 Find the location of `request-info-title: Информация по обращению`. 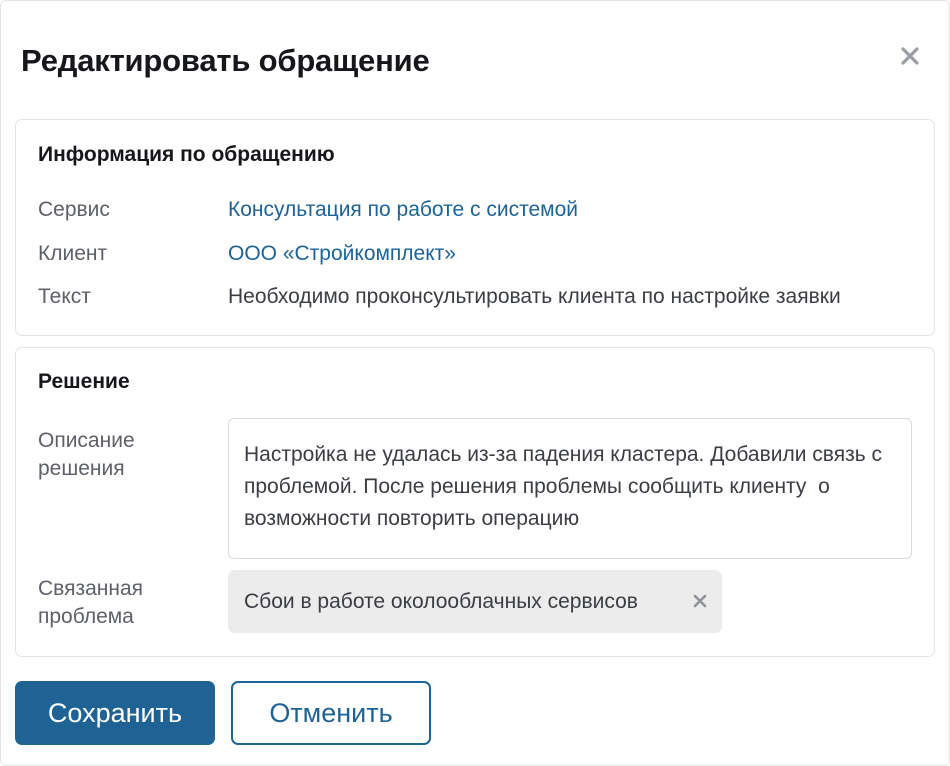

request-info-title: Информация по обращению is located at coordinates (186, 154).